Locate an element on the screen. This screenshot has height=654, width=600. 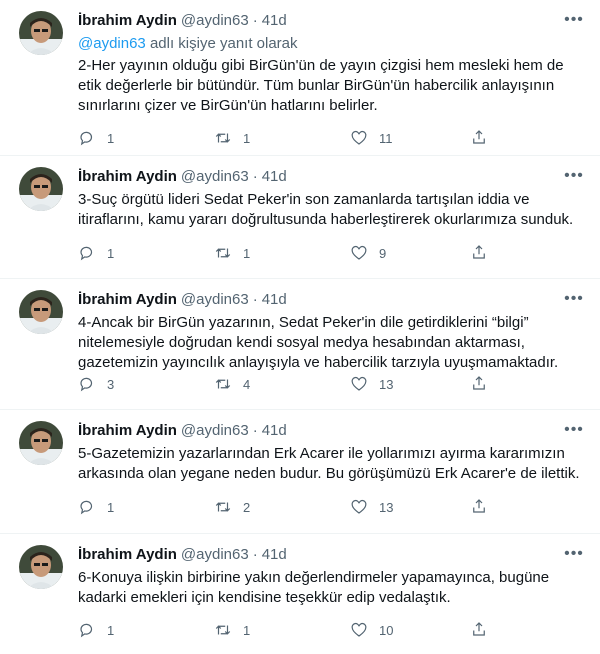
tweet-actions: 1 2 13 is located at coordinates (331, 507).